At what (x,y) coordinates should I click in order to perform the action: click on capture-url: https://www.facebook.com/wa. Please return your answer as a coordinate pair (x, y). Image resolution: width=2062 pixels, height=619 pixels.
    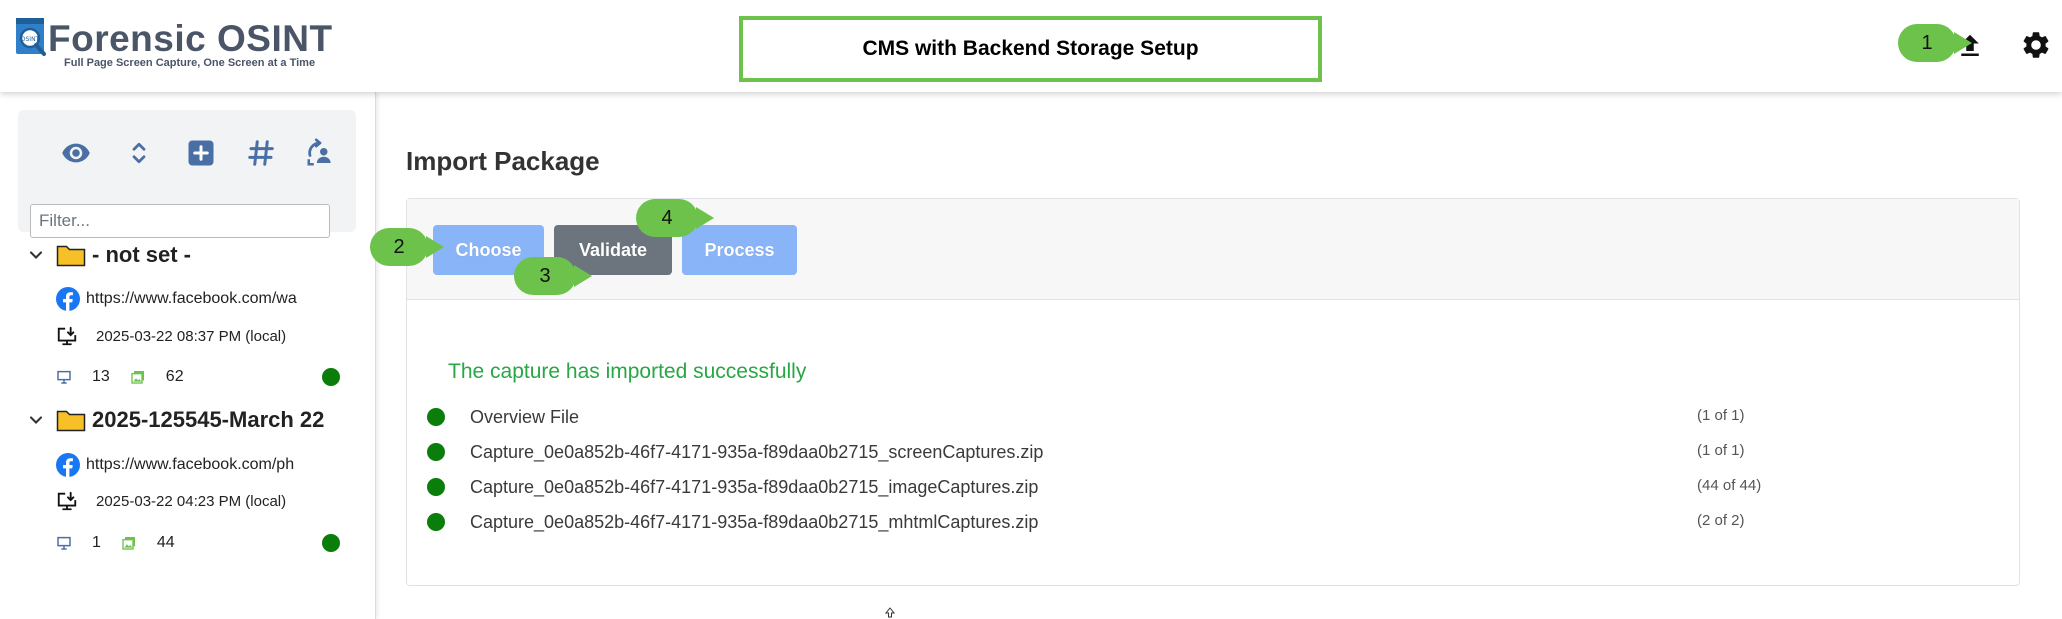
    Looking at the image, I should click on (182, 299).